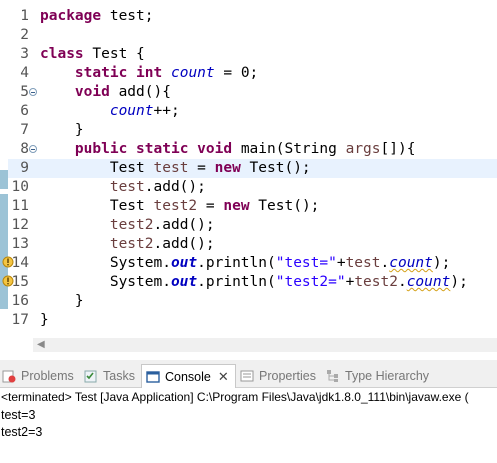  Describe the element at coordinates (278, 376) in the screenshot. I see `tab-properties: Properties` at that location.